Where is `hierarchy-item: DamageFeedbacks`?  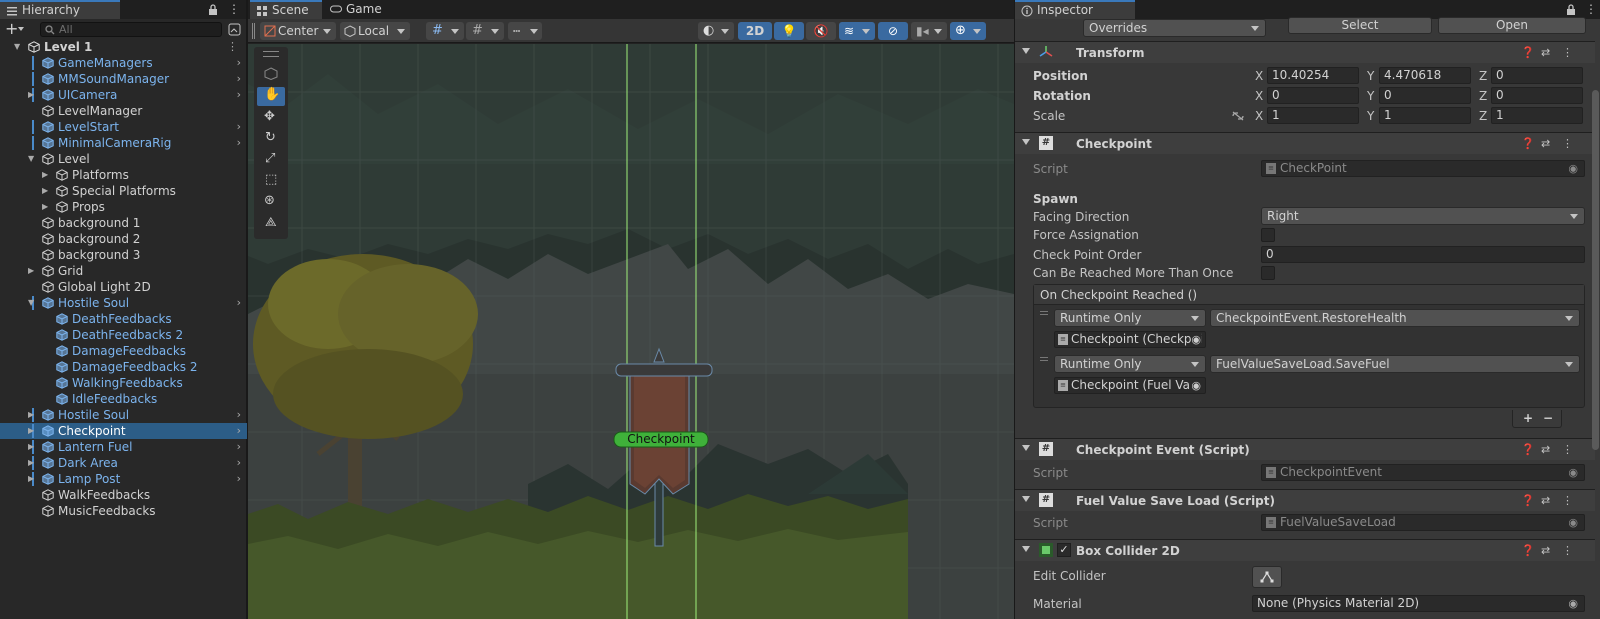 hierarchy-item: DamageFeedbacks is located at coordinates (123, 351).